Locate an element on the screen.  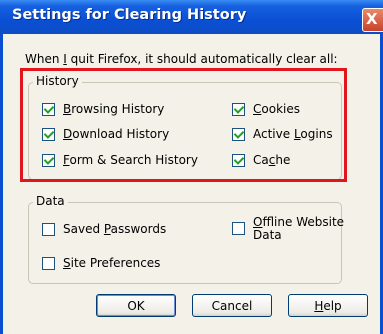
site-preferences-checkbox: Site Preferences is located at coordinates (101, 263).